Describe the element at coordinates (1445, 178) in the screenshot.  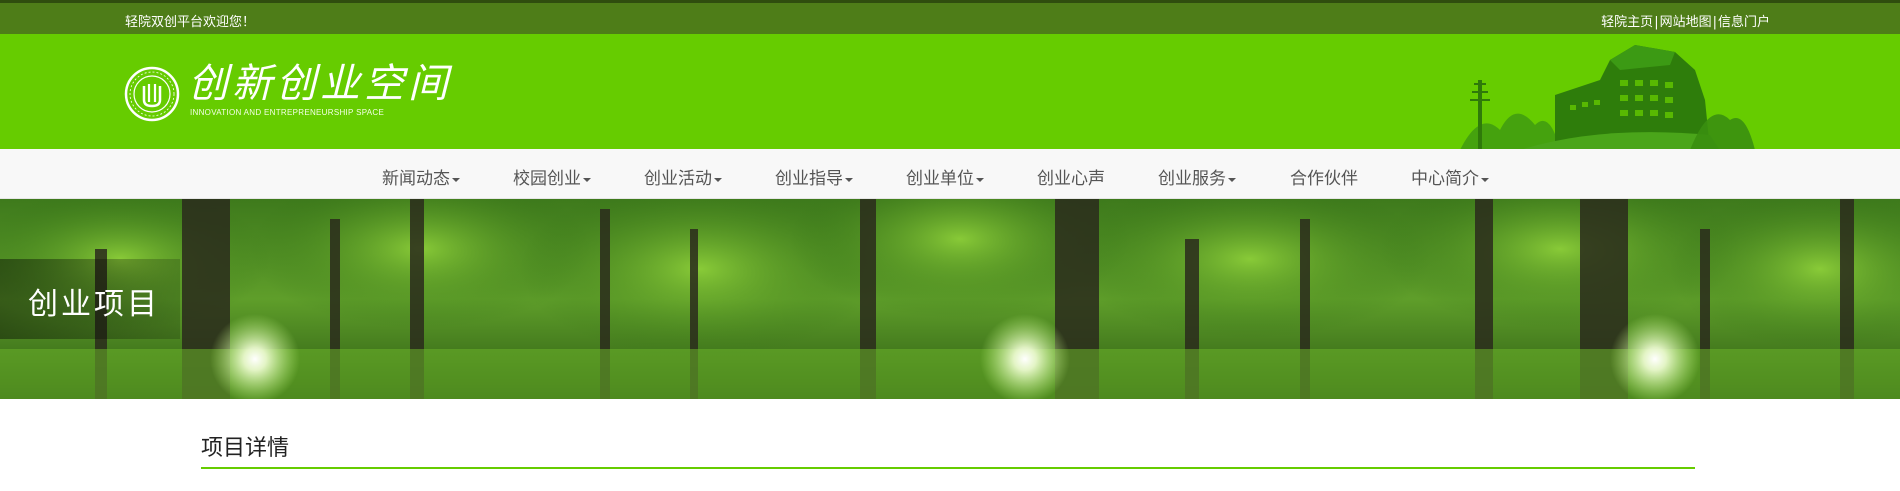
I see `nav-item-label: 中心简介` at that location.